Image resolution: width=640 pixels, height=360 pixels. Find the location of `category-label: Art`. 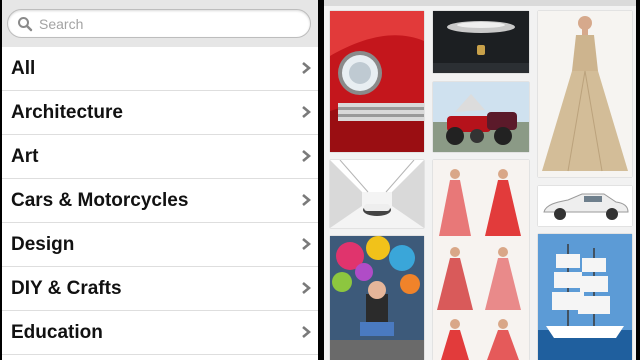

category-label: Art is located at coordinates (25, 156).